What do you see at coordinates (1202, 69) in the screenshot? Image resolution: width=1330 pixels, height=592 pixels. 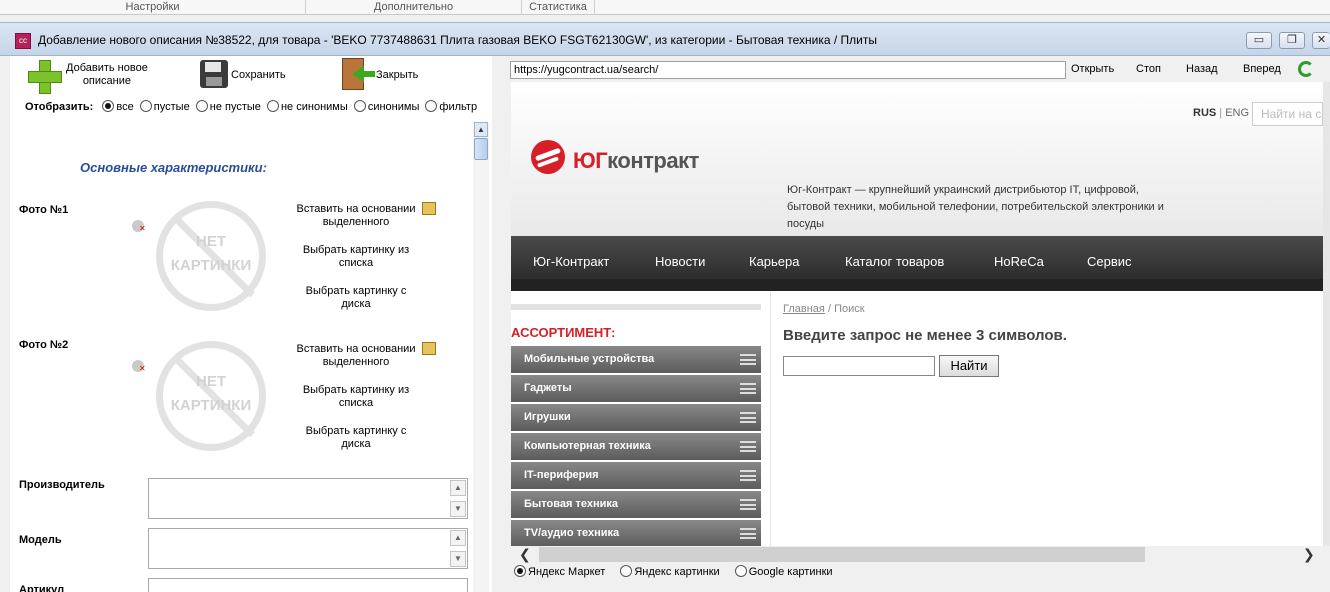 I see `back-button: Назад` at bounding box center [1202, 69].